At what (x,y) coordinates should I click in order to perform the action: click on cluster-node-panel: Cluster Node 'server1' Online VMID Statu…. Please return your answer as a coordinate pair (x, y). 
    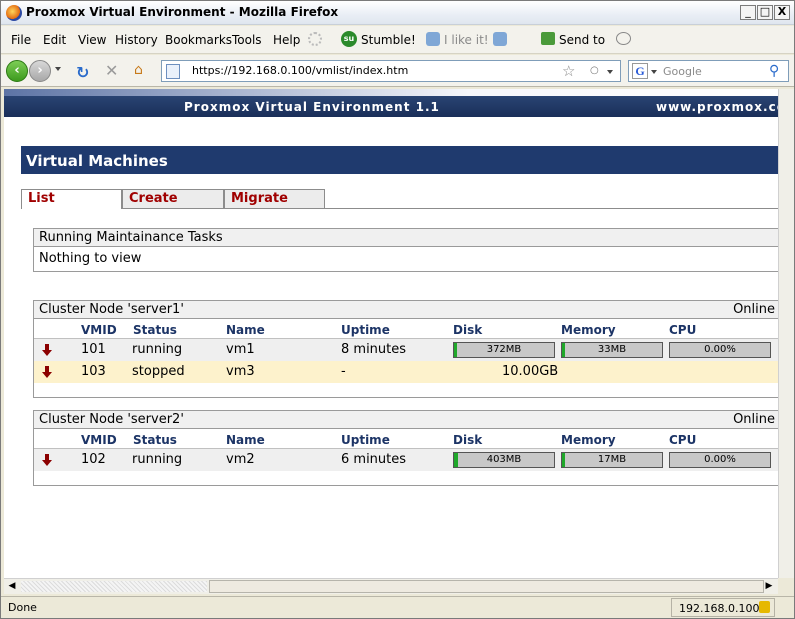
    Looking at the image, I should click on (405, 349).